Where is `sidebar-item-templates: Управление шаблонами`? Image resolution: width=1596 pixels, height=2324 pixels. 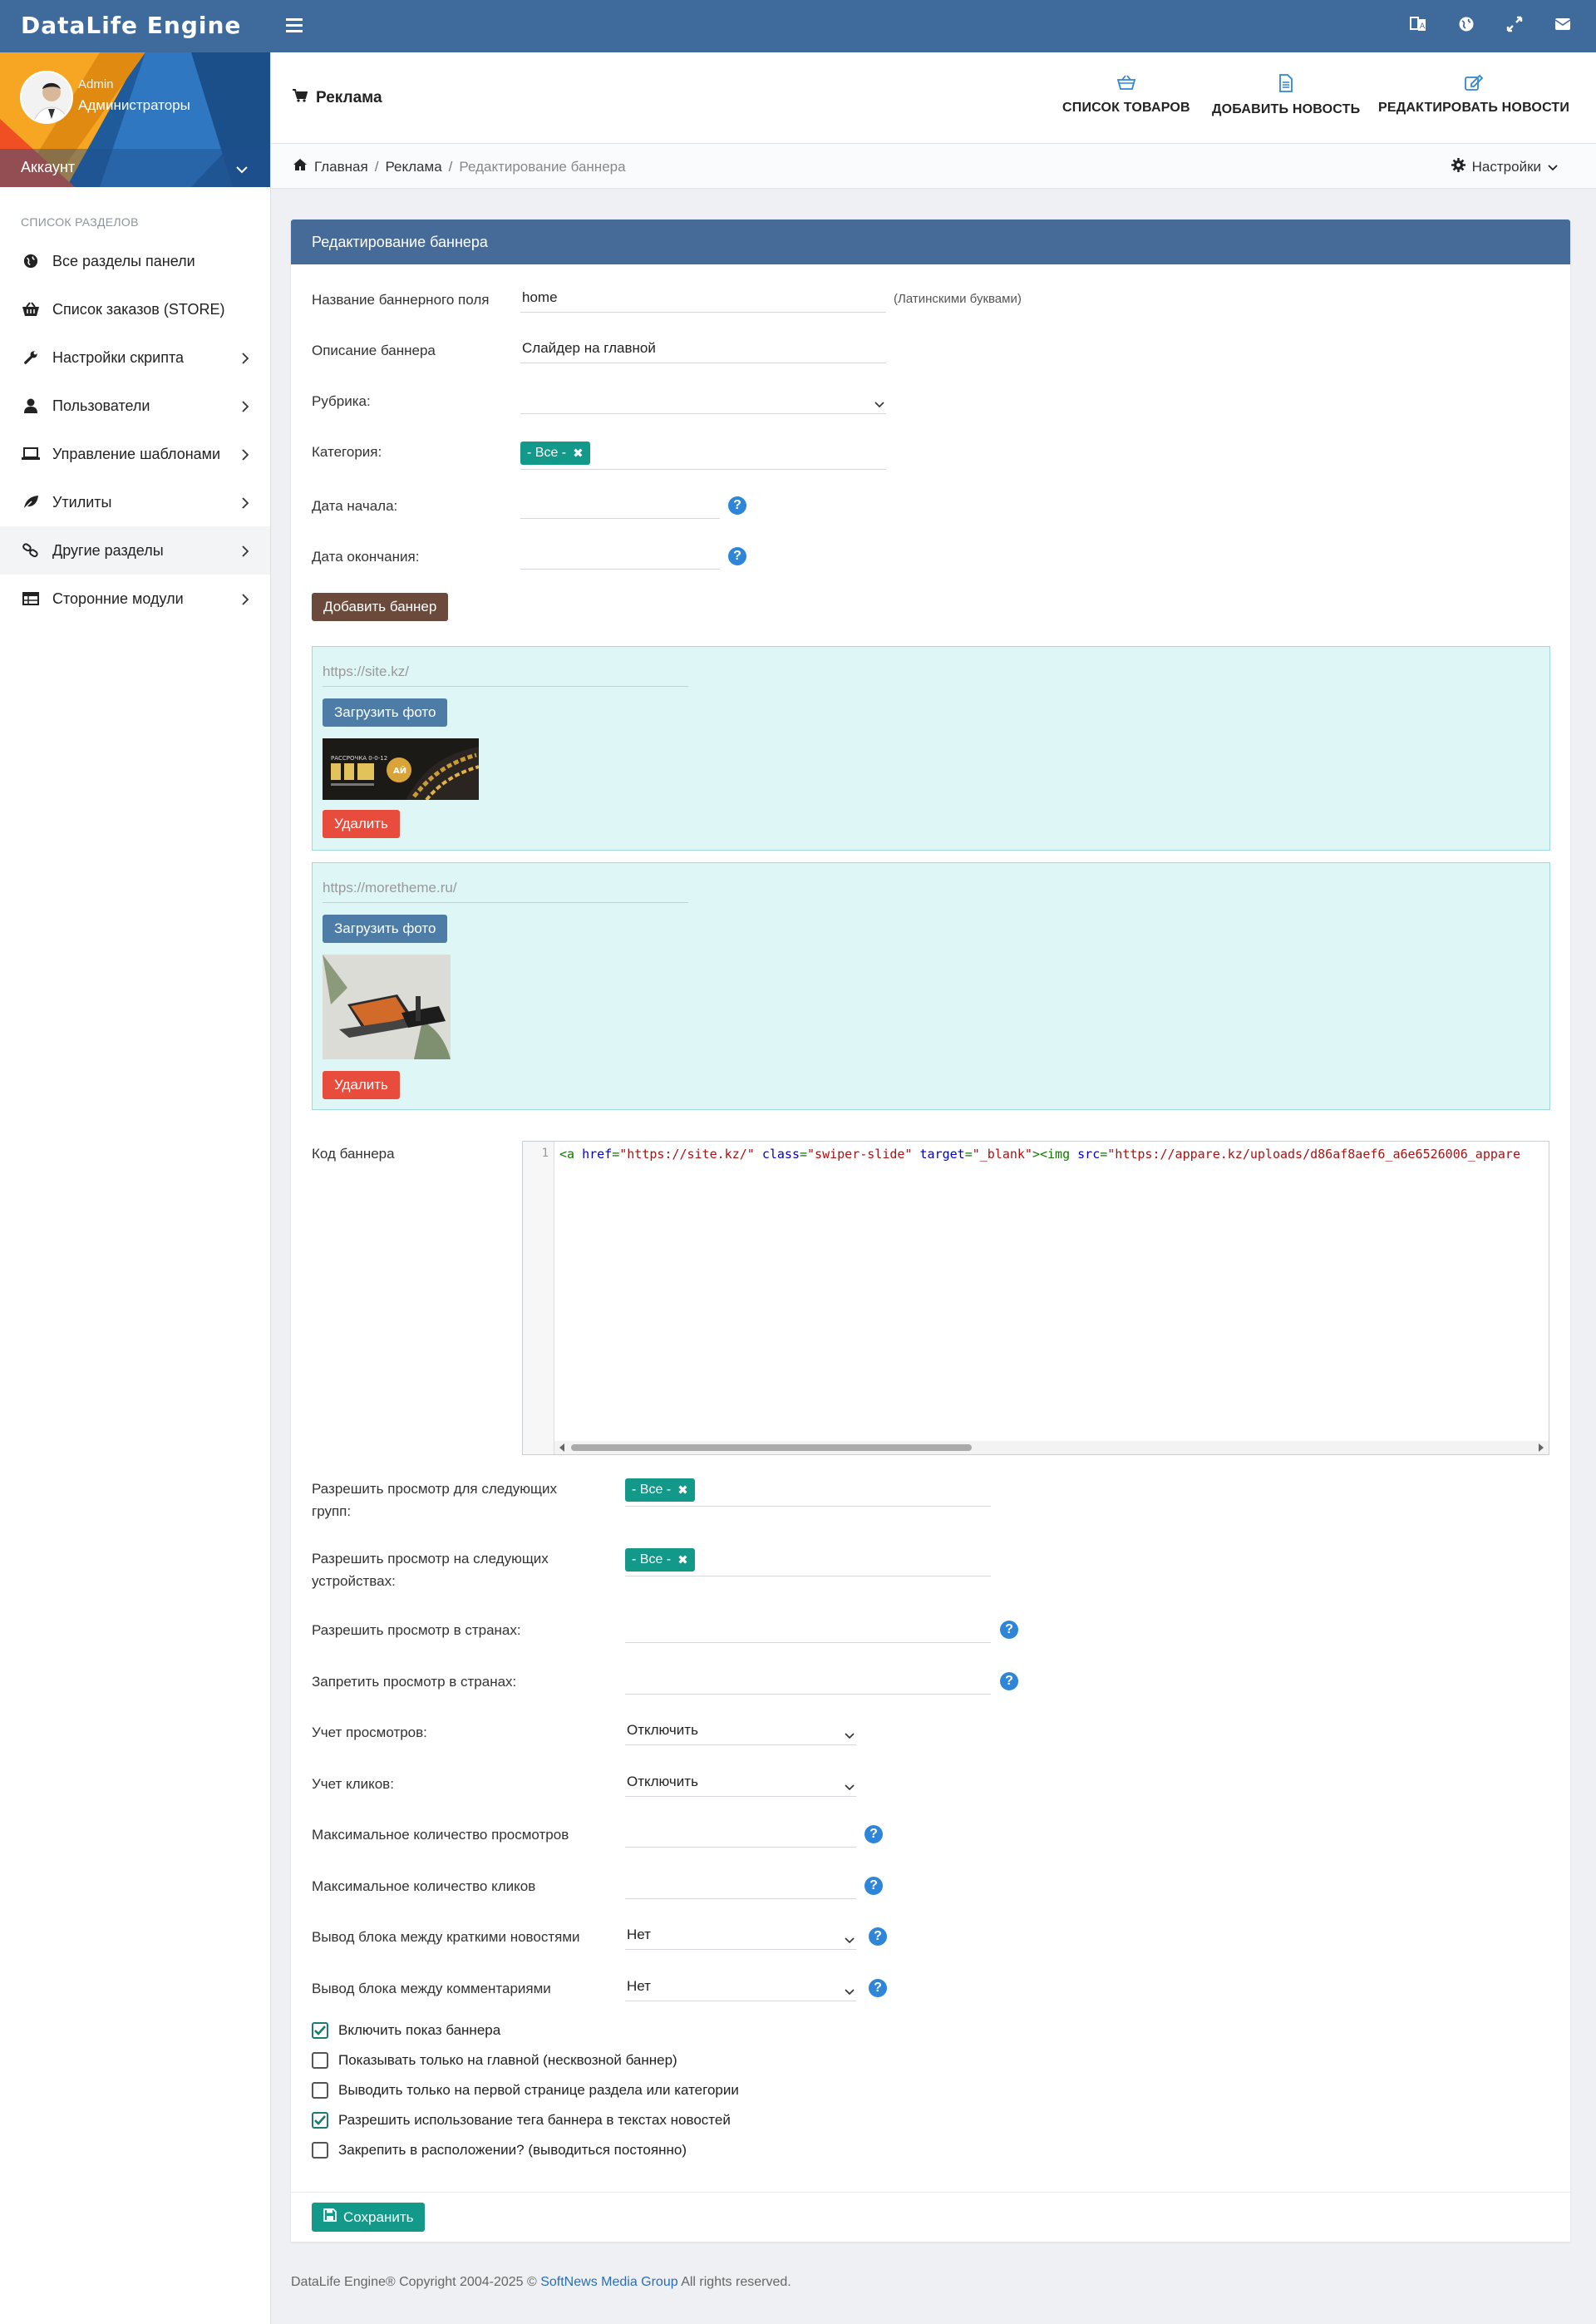 sidebar-item-templates: Управление шаблонами is located at coordinates (135, 454).